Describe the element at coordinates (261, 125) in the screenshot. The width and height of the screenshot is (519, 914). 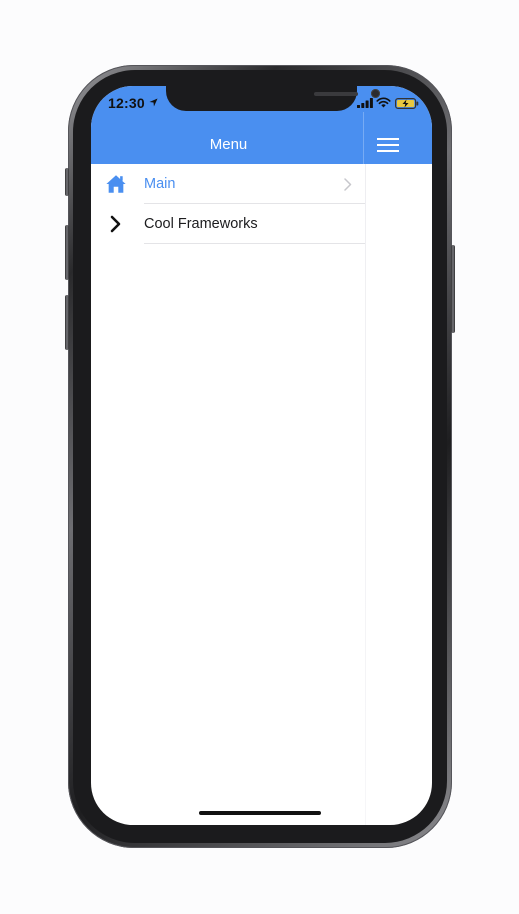
I see `nav-header: 12:30 Menu` at that location.